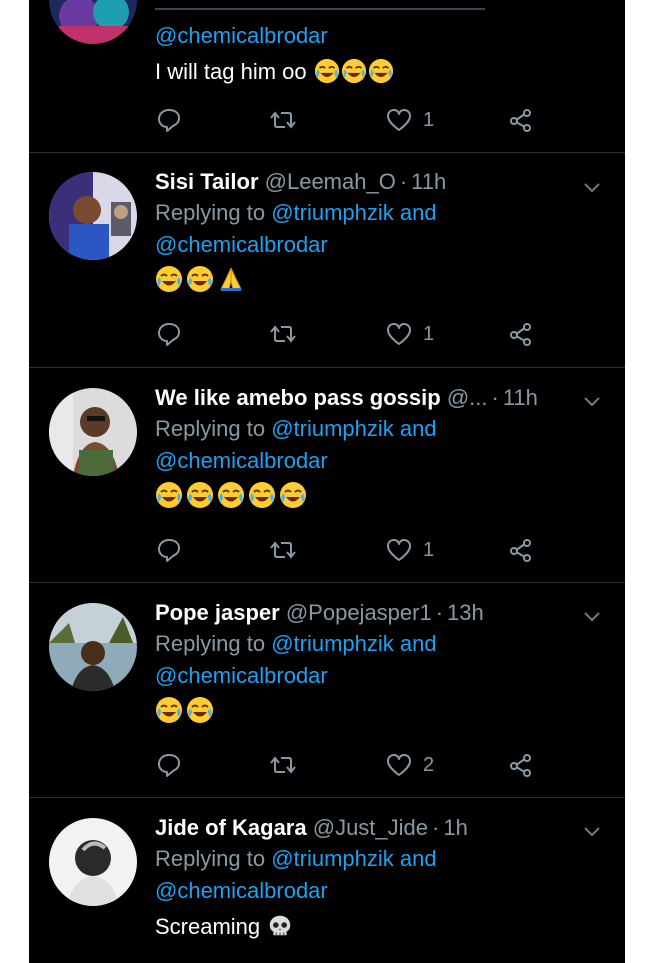 The width and height of the screenshot is (654, 963). Describe the element at coordinates (231, 279) in the screenshot. I see `folded-hands-icon` at that location.